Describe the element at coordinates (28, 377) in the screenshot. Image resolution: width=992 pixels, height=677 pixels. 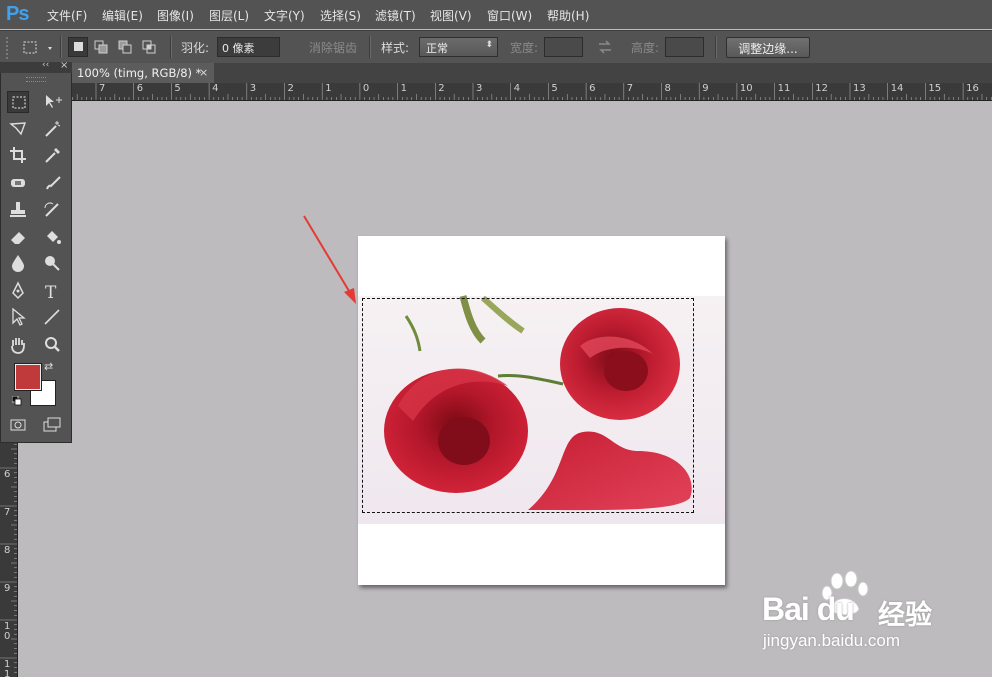
I see `foreground-color-swatch` at that location.